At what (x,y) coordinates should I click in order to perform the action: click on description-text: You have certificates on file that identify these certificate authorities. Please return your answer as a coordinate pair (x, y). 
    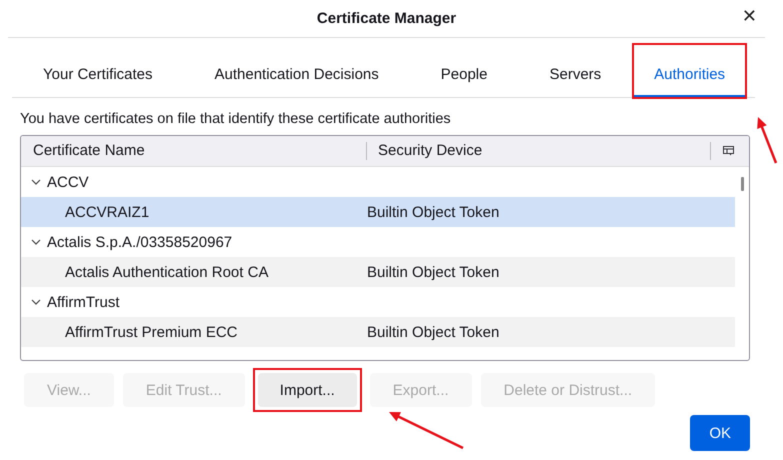
    Looking at the image, I should click on (236, 119).